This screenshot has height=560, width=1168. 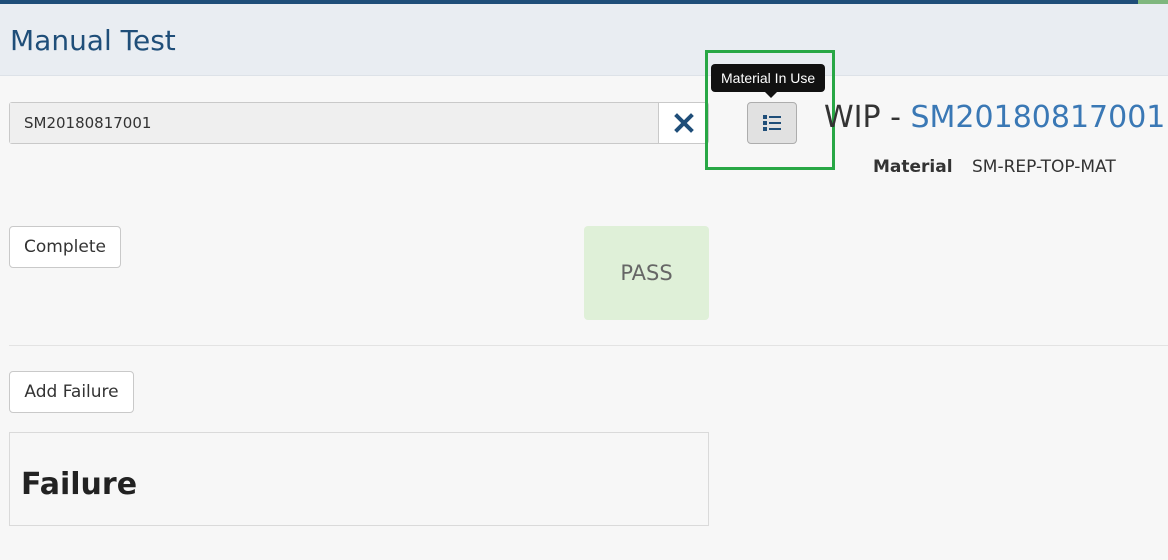 I want to click on add-failure-button: Add Failure, so click(x=71, y=392).